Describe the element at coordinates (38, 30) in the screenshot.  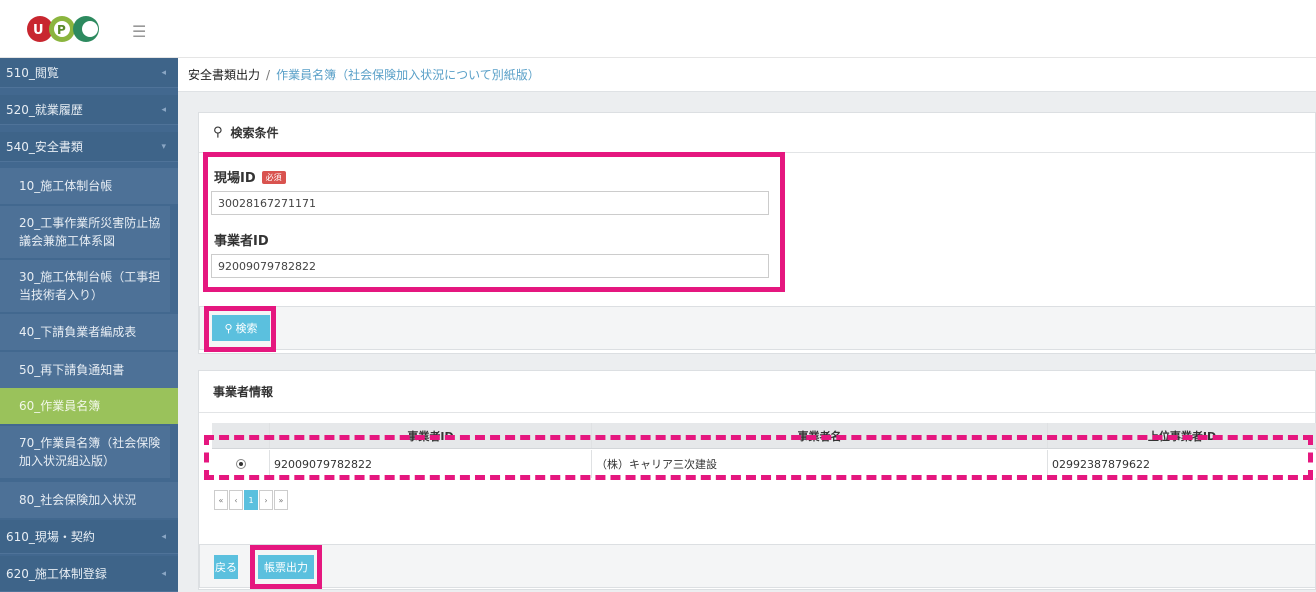
I see `svg-text: U` at that location.